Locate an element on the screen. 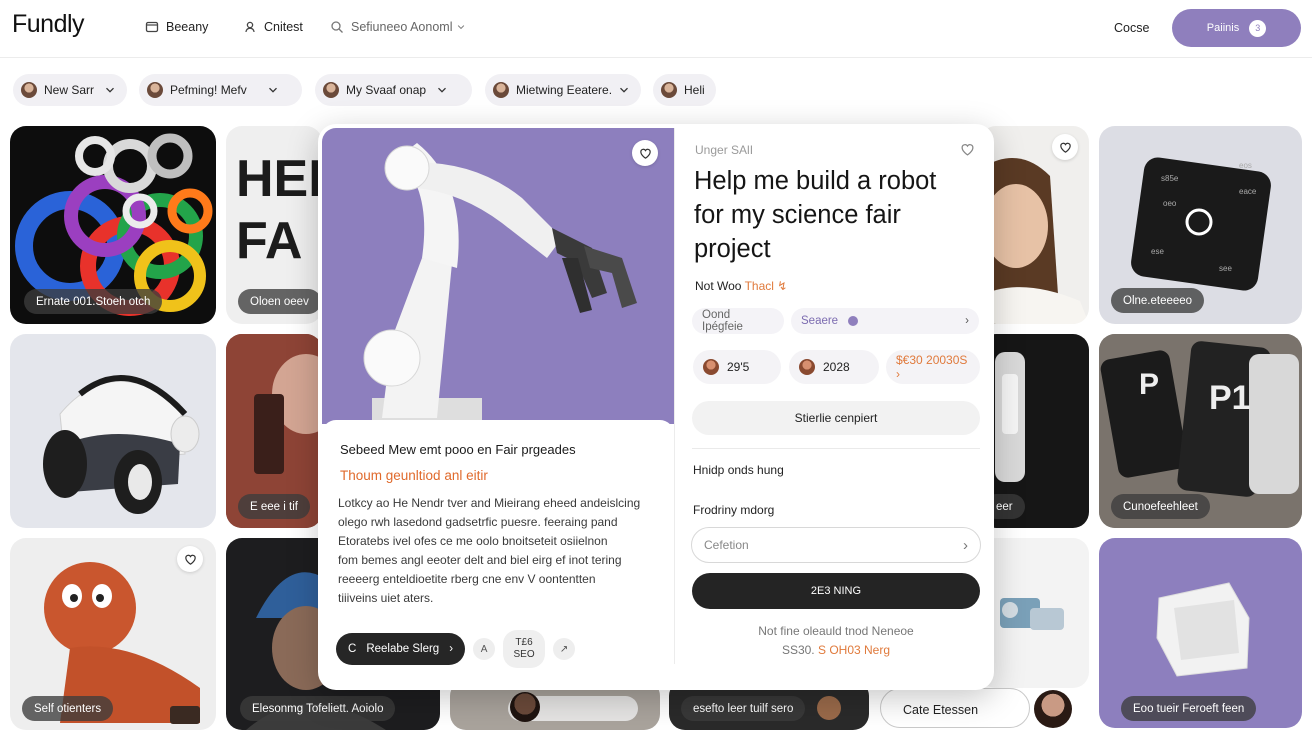  cube-label: eos is located at coordinates (1245, 165).